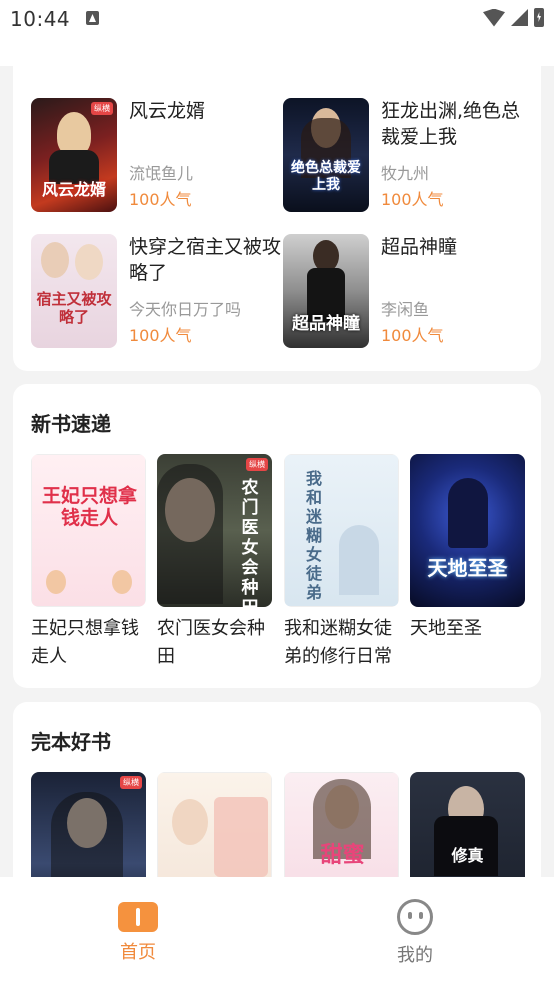 This screenshot has height=985, width=554. I want to click on book-item: 修真, so click(467, 824).